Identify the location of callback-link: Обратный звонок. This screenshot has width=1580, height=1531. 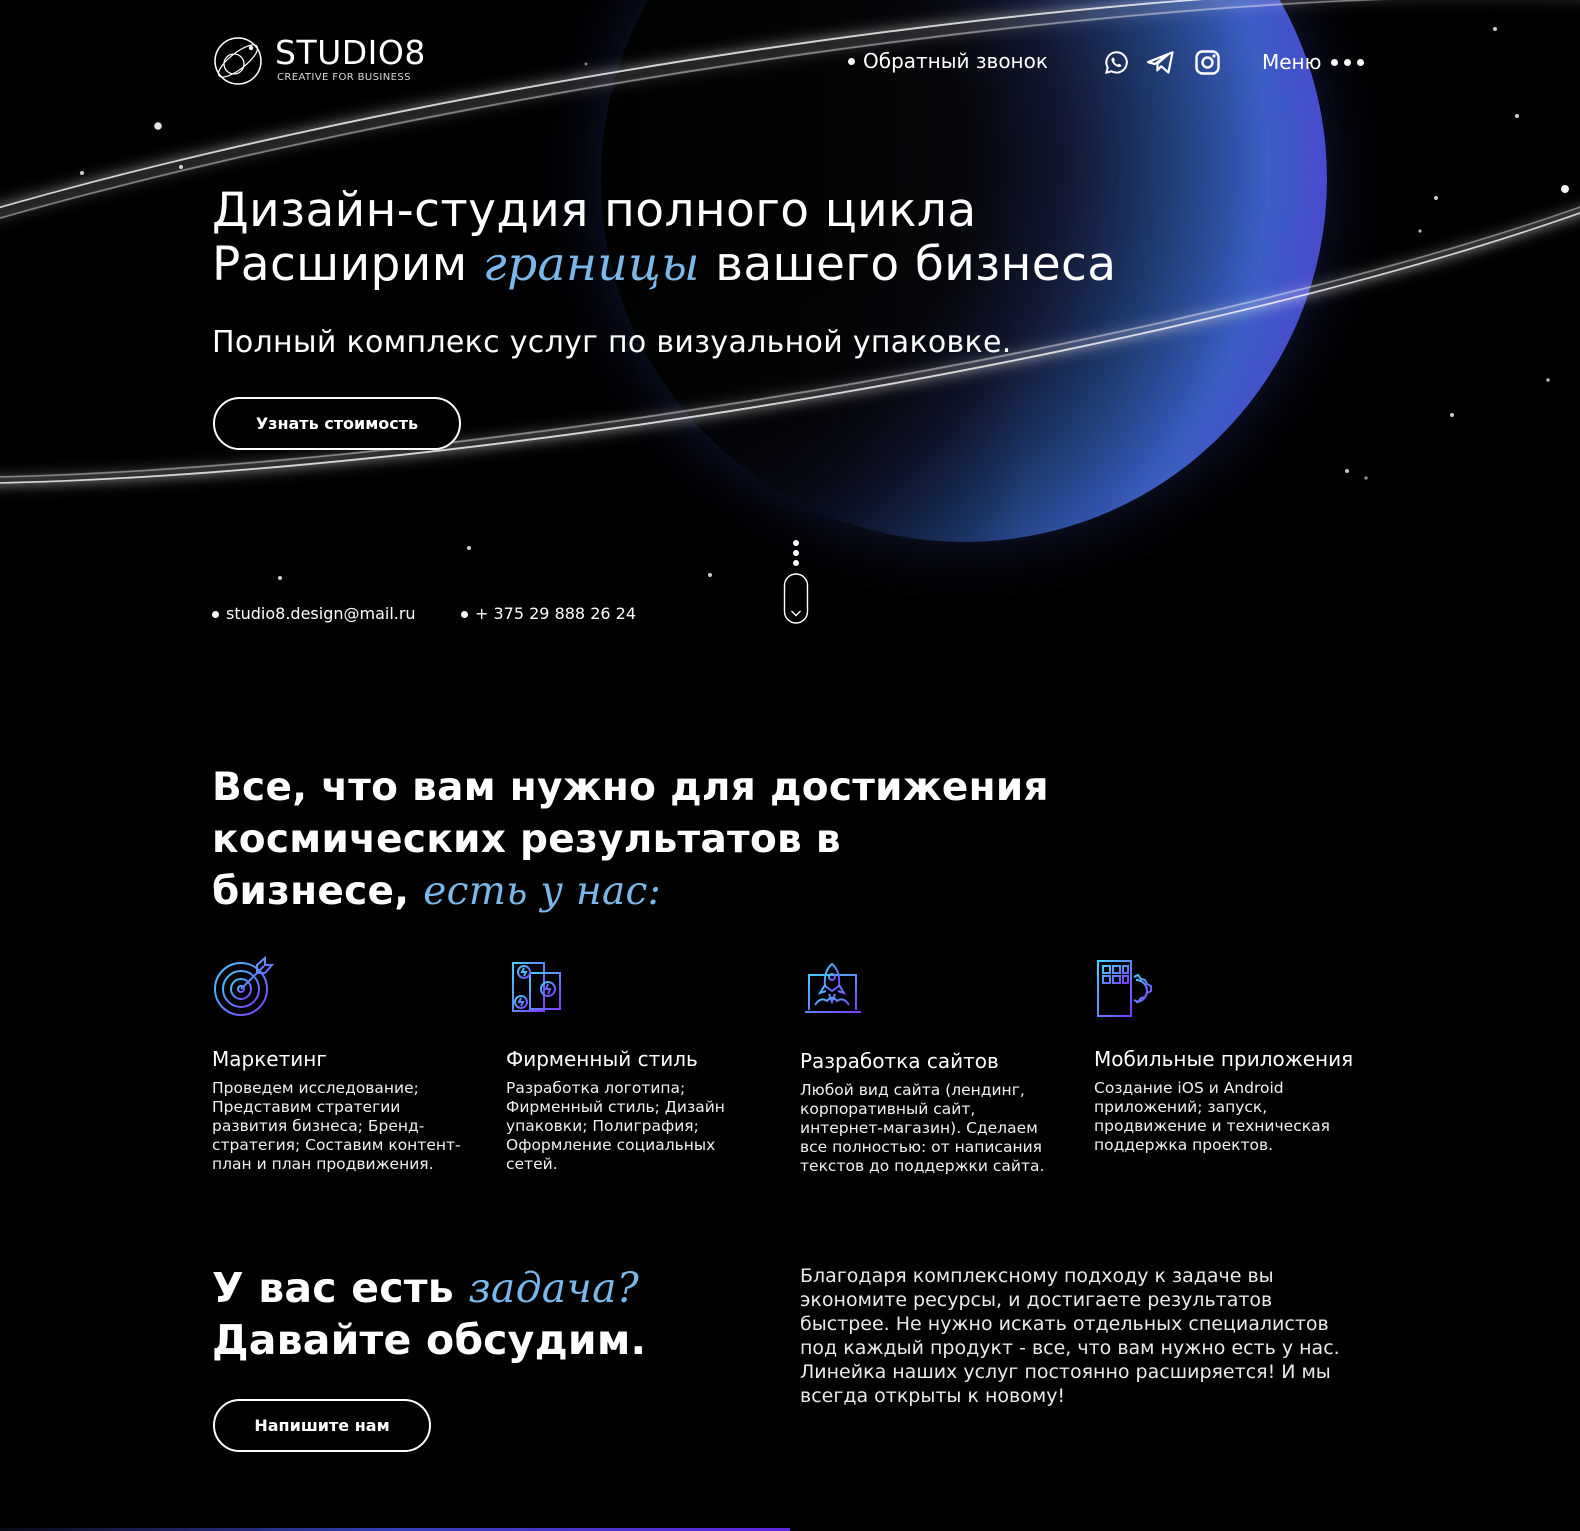
(948, 61).